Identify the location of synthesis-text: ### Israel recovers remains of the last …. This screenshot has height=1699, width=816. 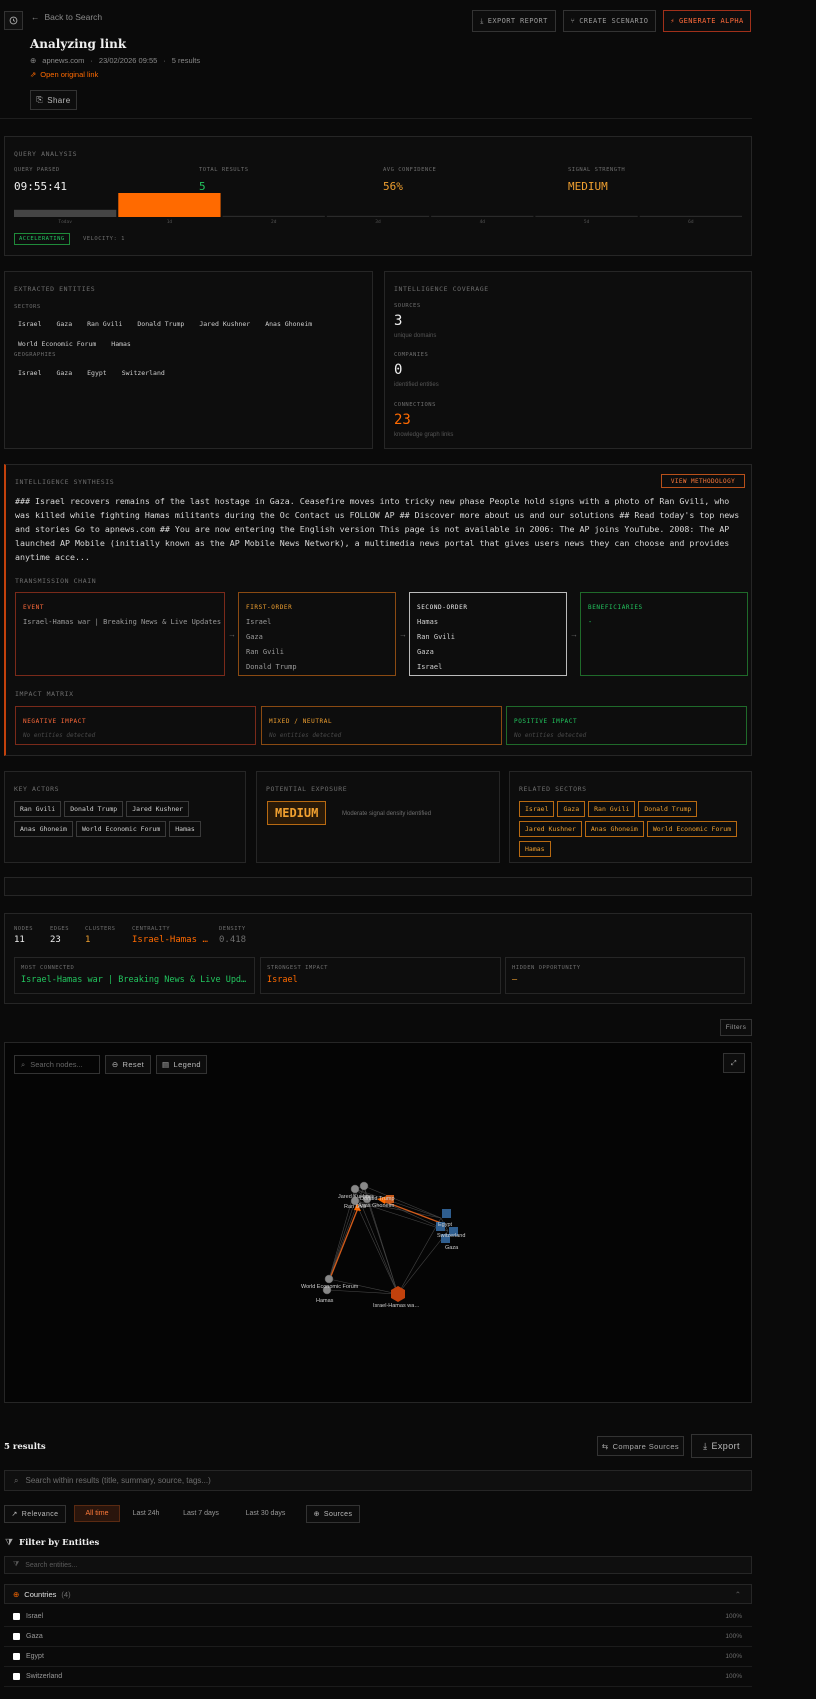
(377, 529).